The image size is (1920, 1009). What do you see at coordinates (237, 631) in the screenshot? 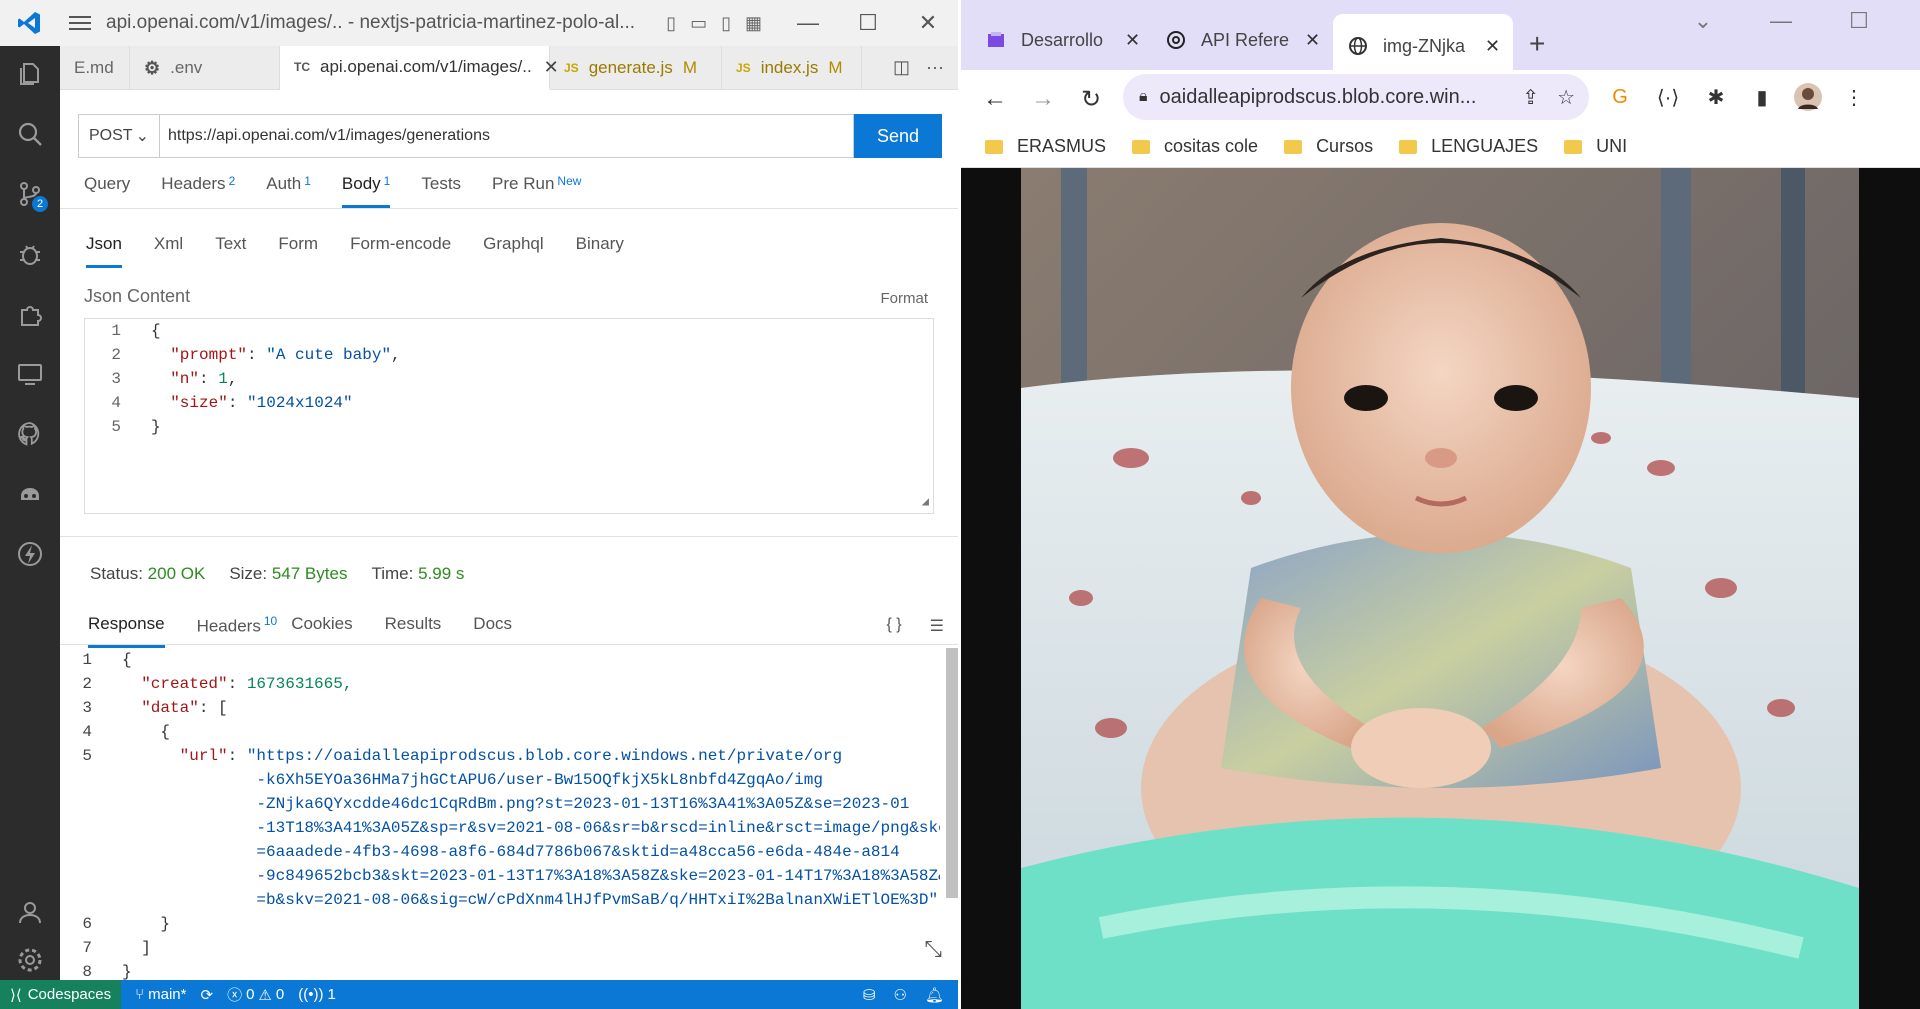
I see `tab-response-headers: Headers 10` at bounding box center [237, 631].